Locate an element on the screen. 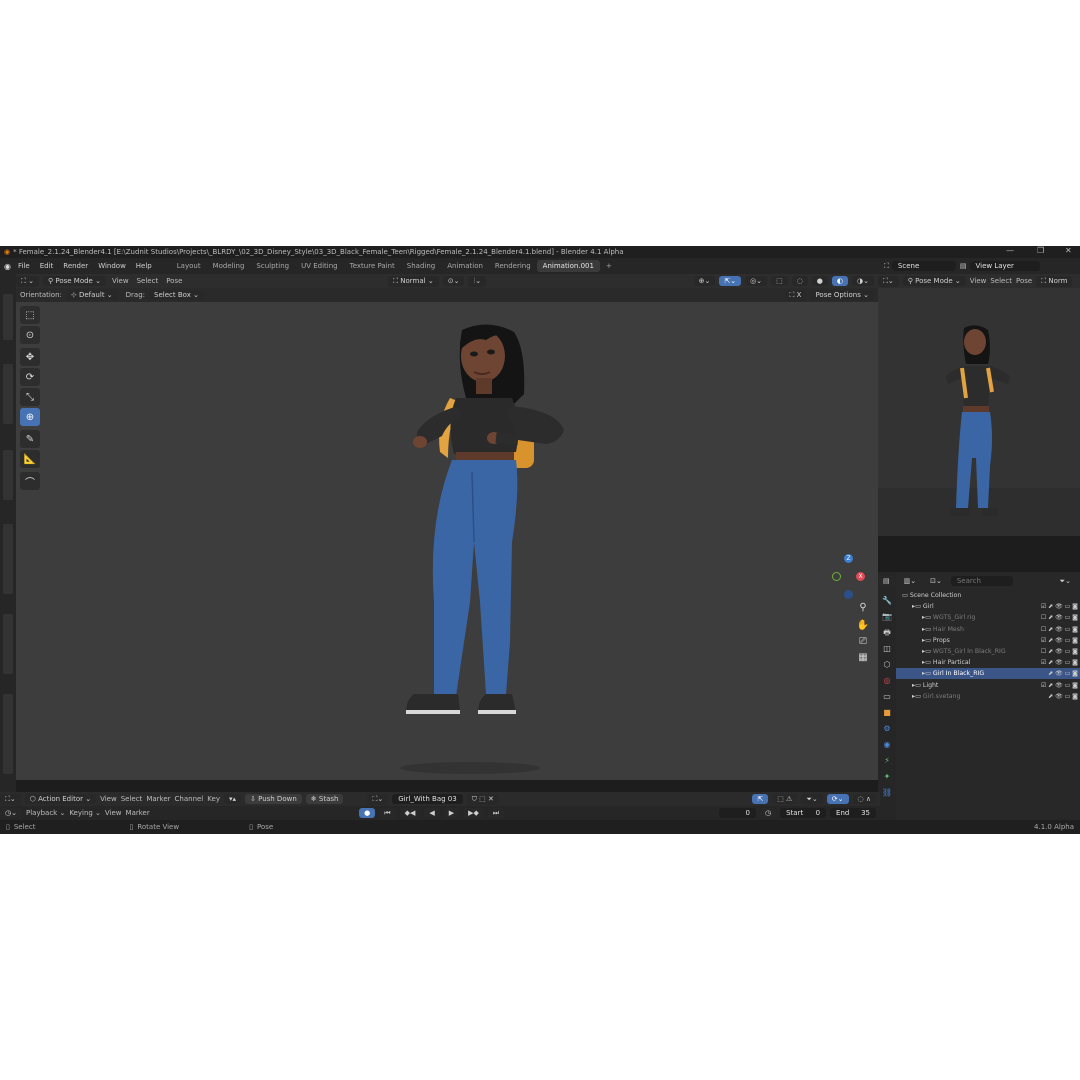  outliner-row: ▸▭ Hair Partical ☑ ⬈ 👁 ▭ ◙ is located at coordinates (988, 662).